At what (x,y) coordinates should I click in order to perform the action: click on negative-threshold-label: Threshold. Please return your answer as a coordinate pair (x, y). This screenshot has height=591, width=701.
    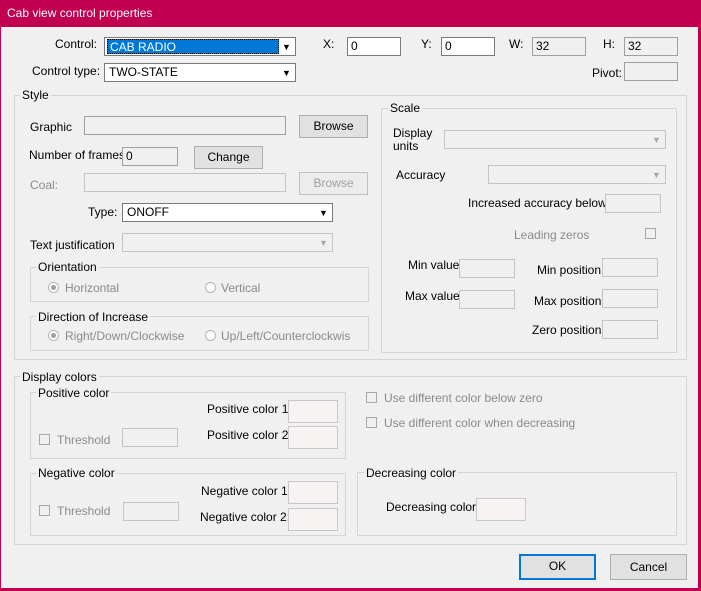
    Looking at the image, I should click on (84, 511).